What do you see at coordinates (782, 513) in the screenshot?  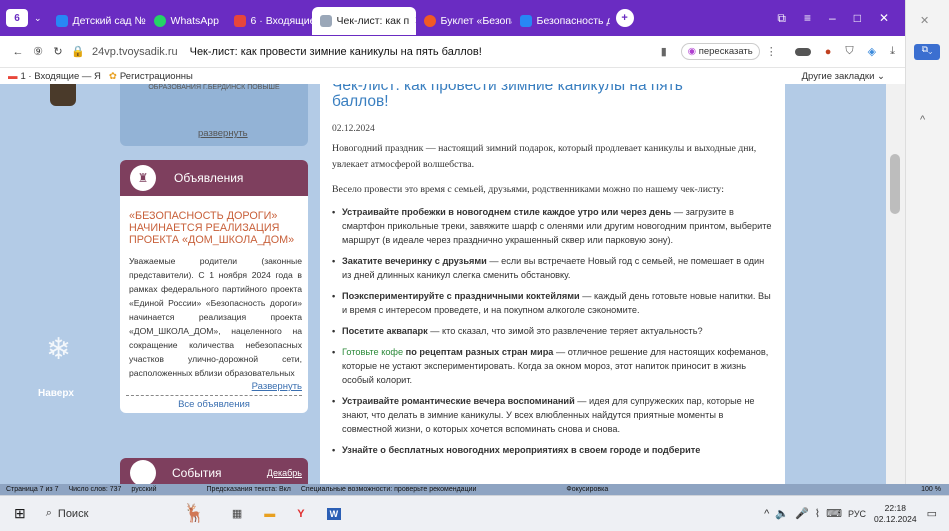 I see `volume-icon: 🔈` at bounding box center [782, 513].